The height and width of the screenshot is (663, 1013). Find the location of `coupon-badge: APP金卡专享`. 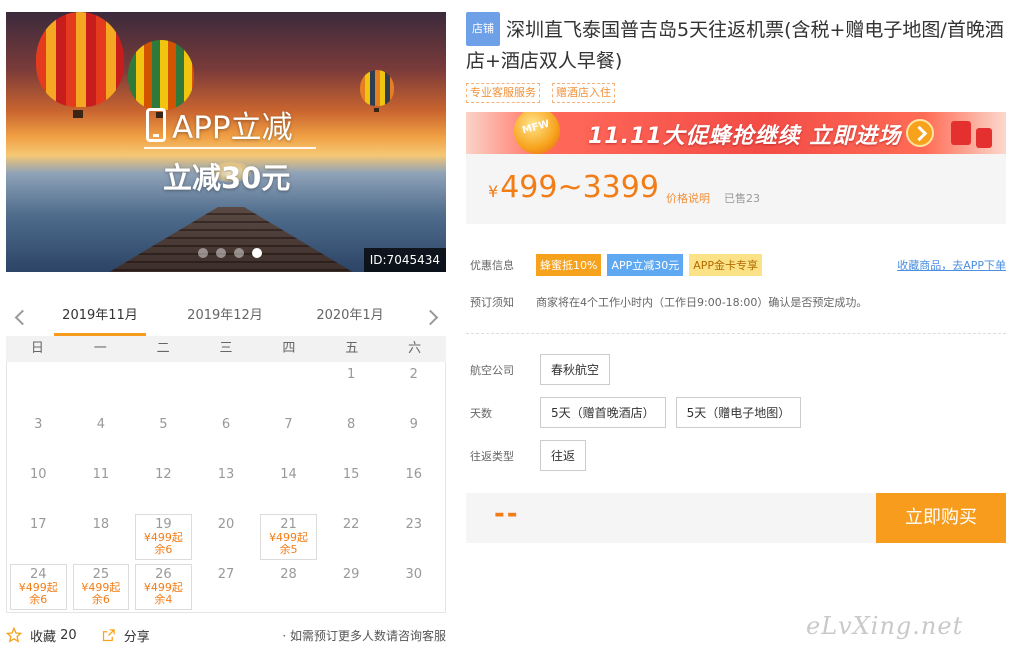

coupon-badge: APP金卡专享 is located at coordinates (726, 265).